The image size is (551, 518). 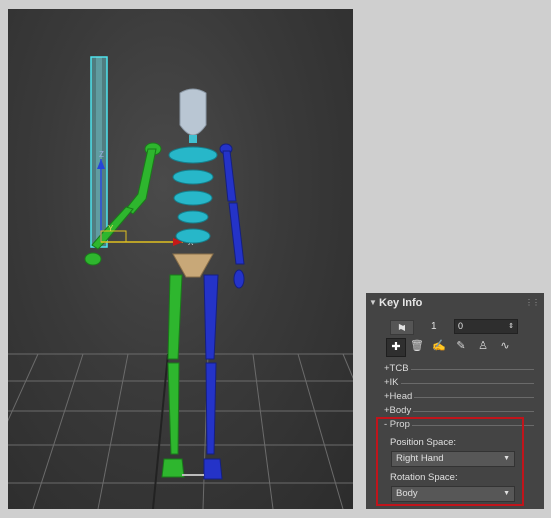 What do you see at coordinates (111, 228) in the screenshot?
I see `gizmo-y-label: Y` at bounding box center [111, 228].